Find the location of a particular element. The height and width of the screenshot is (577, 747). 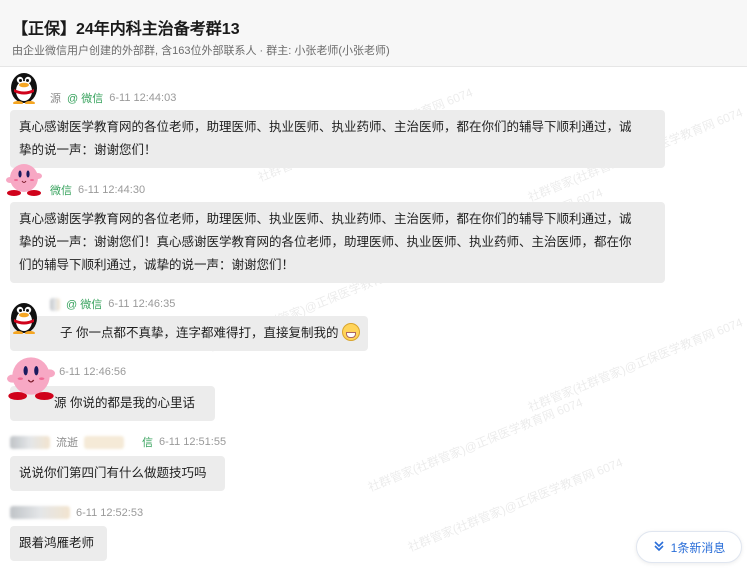

message-line: 源 你说的都是我的心里话 is located at coordinates (124, 403).